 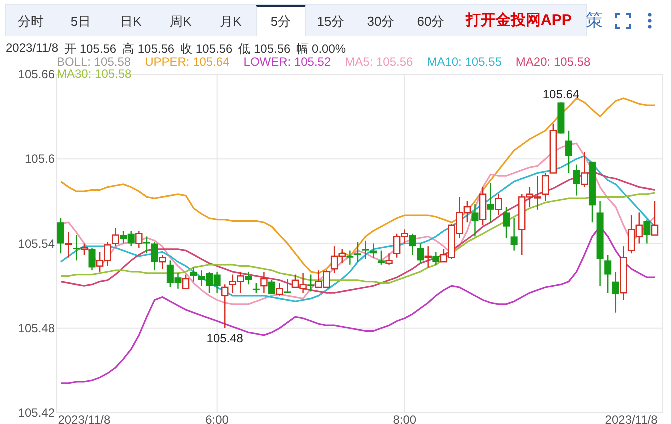 What do you see at coordinates (264, 48) in the screenshot?
I see `quote-field: 低 105.56` at bounding box center [264, 48].